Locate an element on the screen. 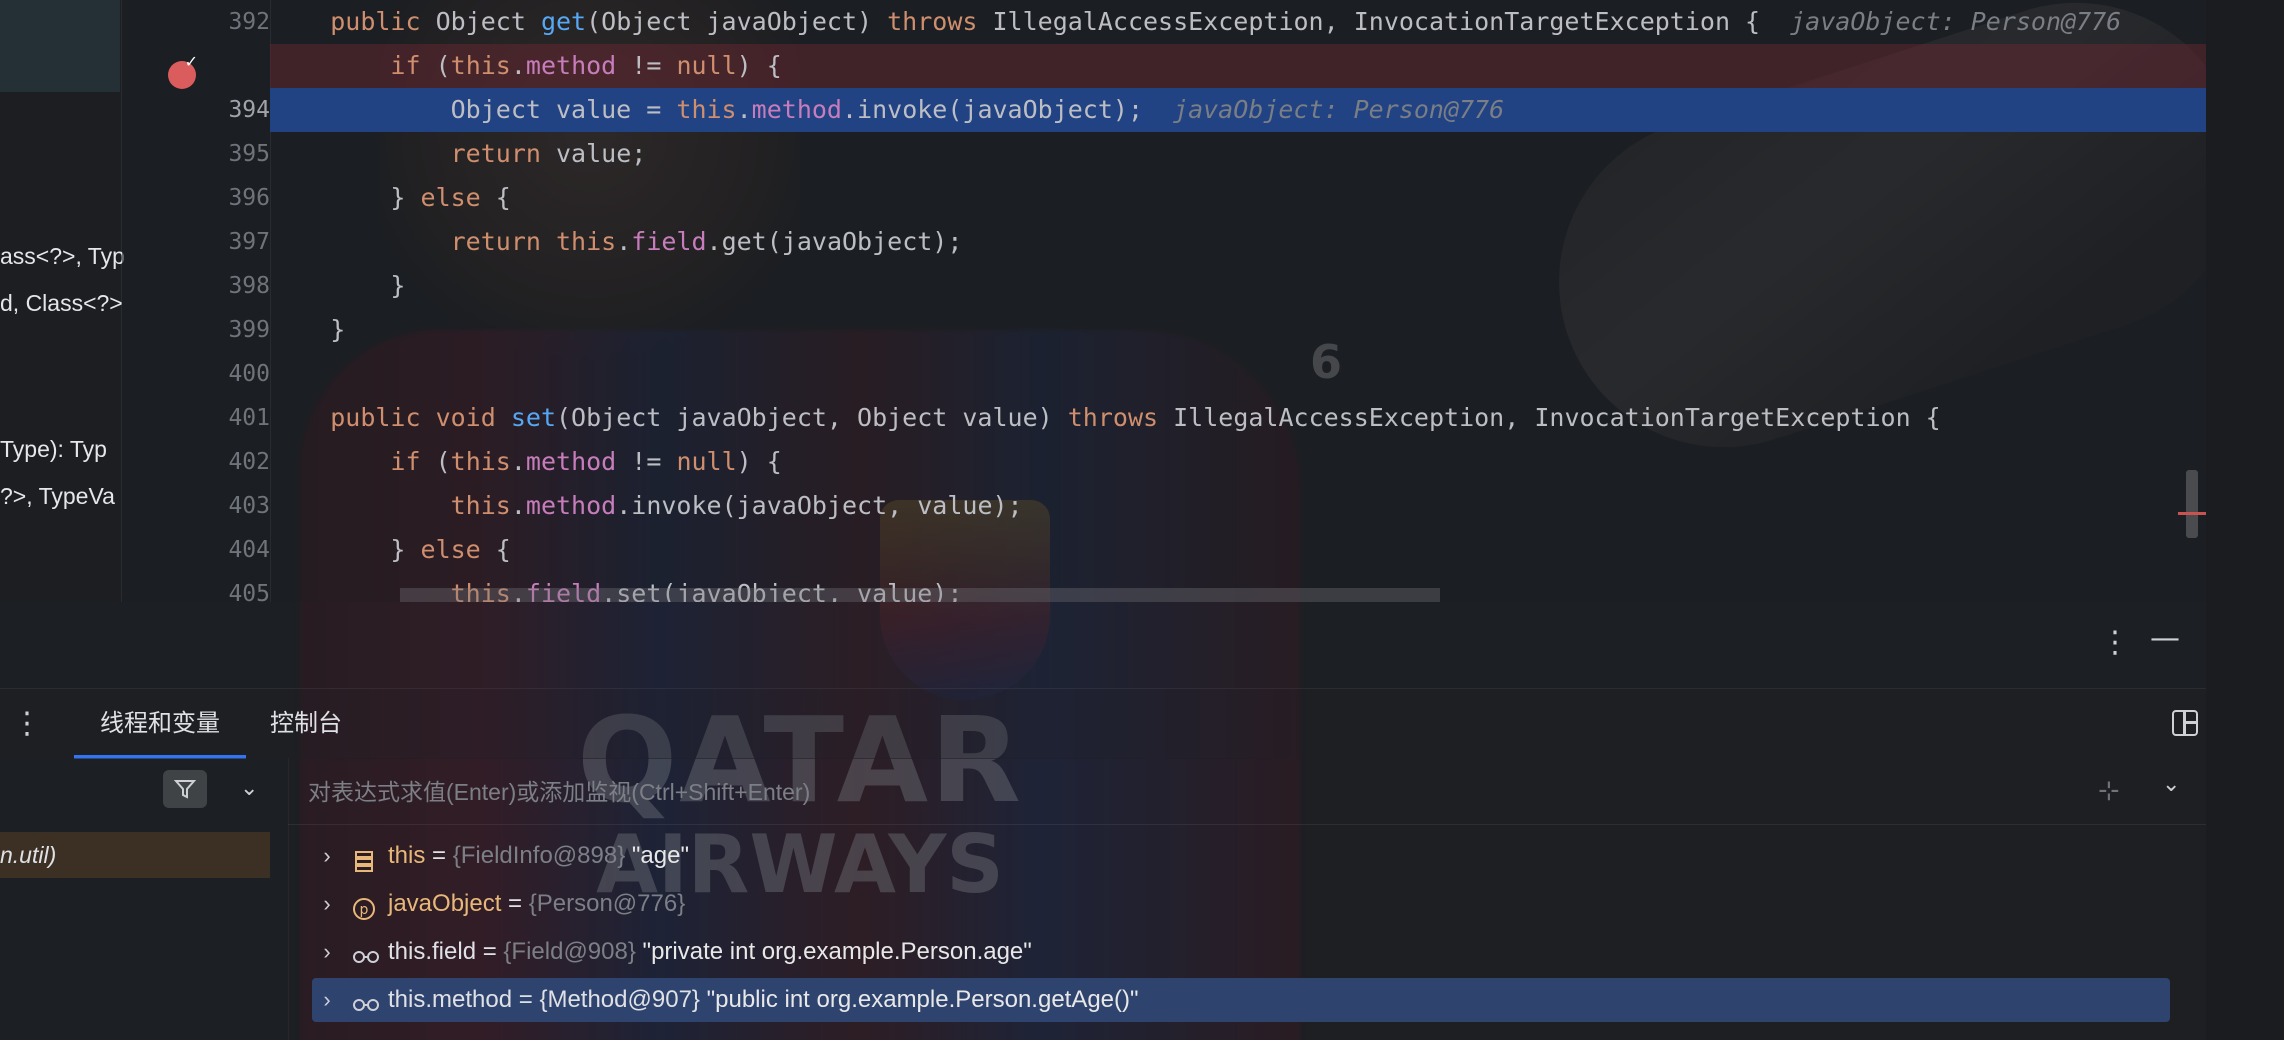 This screenshot has height=1040, width=2284. code-token: field is located at coordinates (669, 241).